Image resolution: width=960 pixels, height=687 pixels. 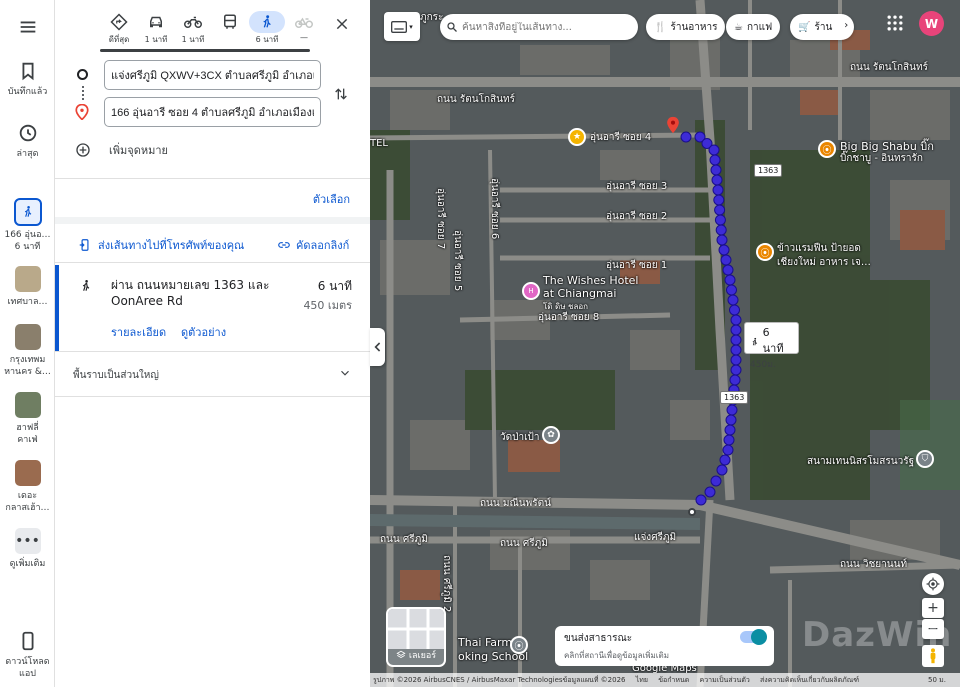 I want to click on walk-thumb, so click(x=27, y=212).